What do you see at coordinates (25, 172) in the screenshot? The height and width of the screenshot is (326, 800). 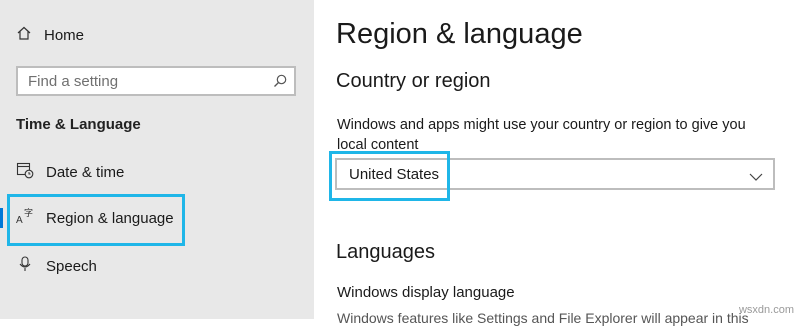 I see `calendar-clock-icon` at bounding box center [25, 172].